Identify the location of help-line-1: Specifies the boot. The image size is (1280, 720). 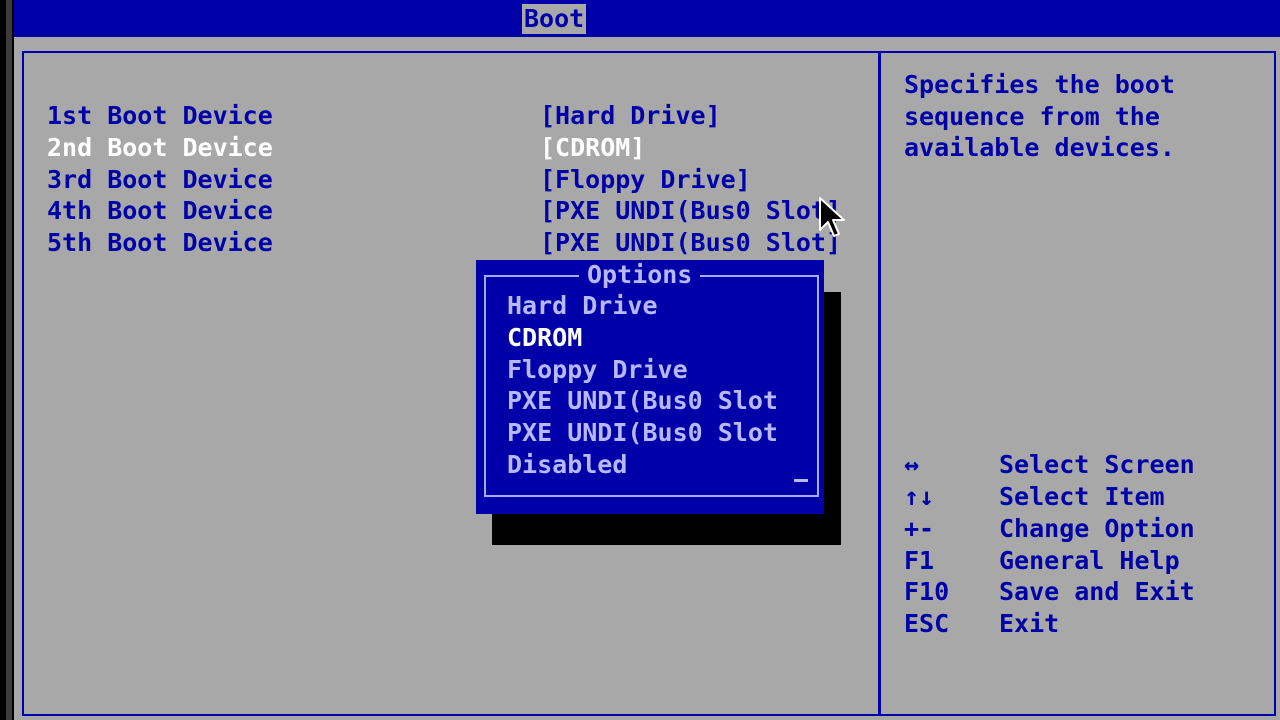
(1039, 84).